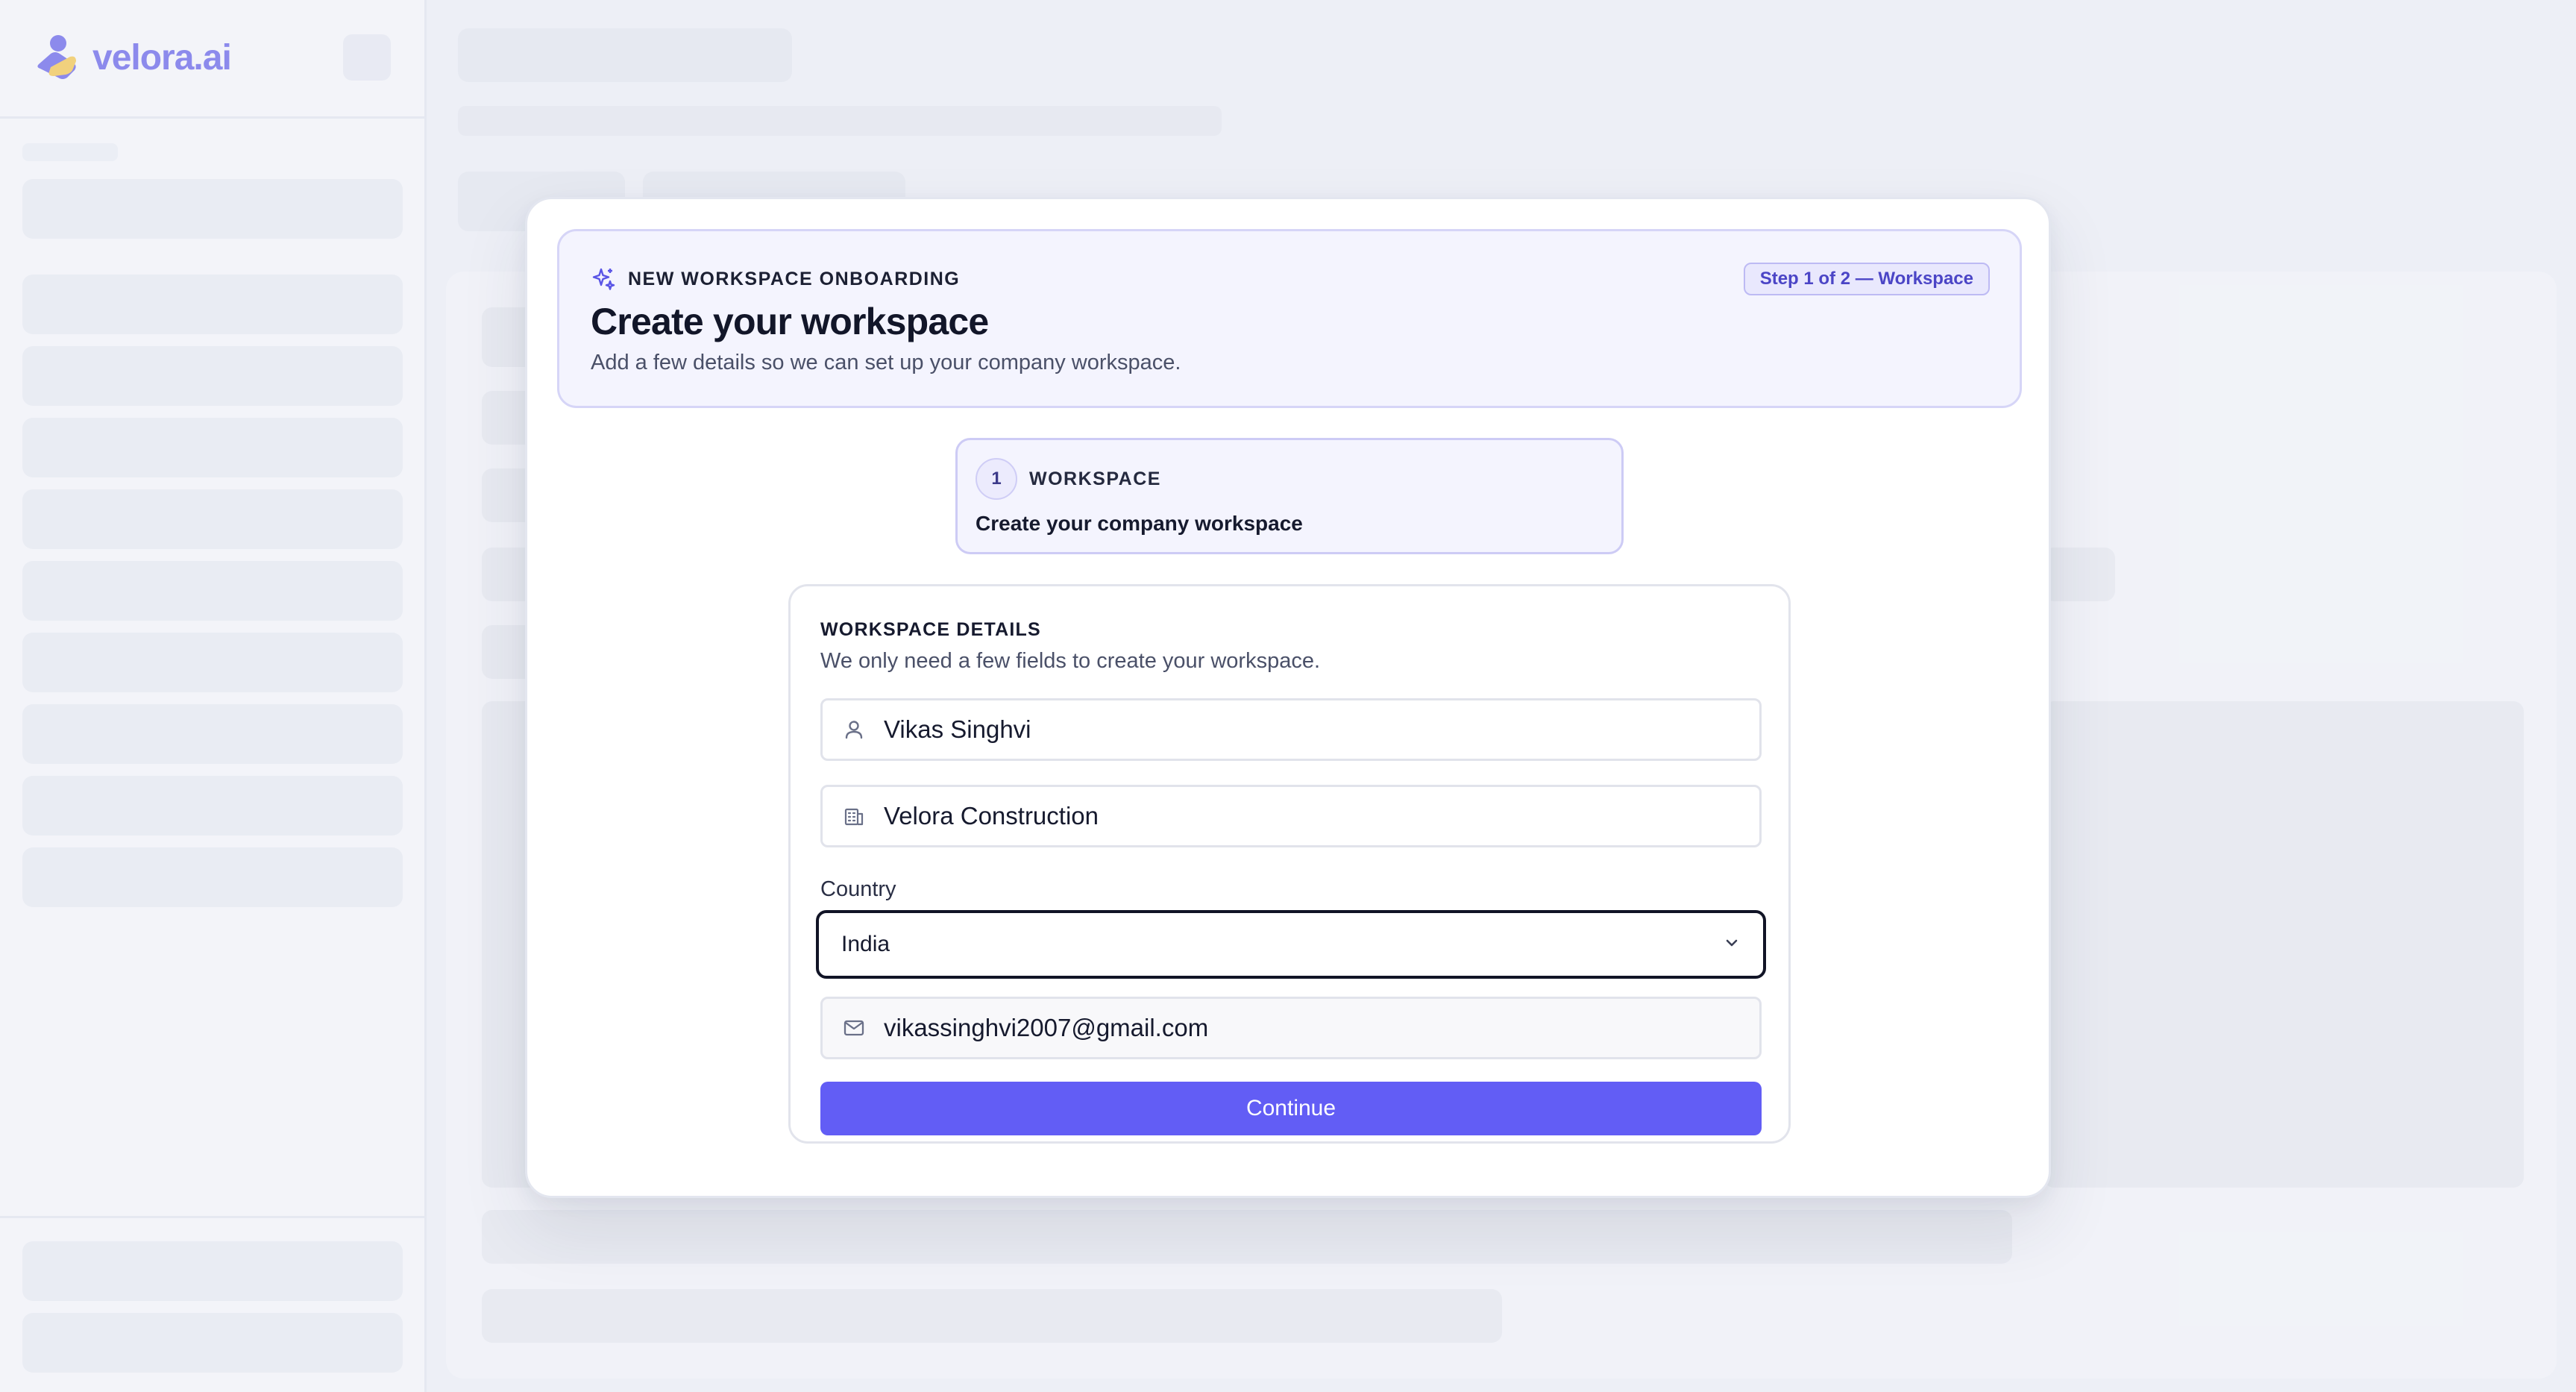 This screenshot has height=1392, width=2576. Describe the element at coordinates (1867, 279) in the screenshot. I see `step-badge: Step 1 of 2 — Workspace` at that location.